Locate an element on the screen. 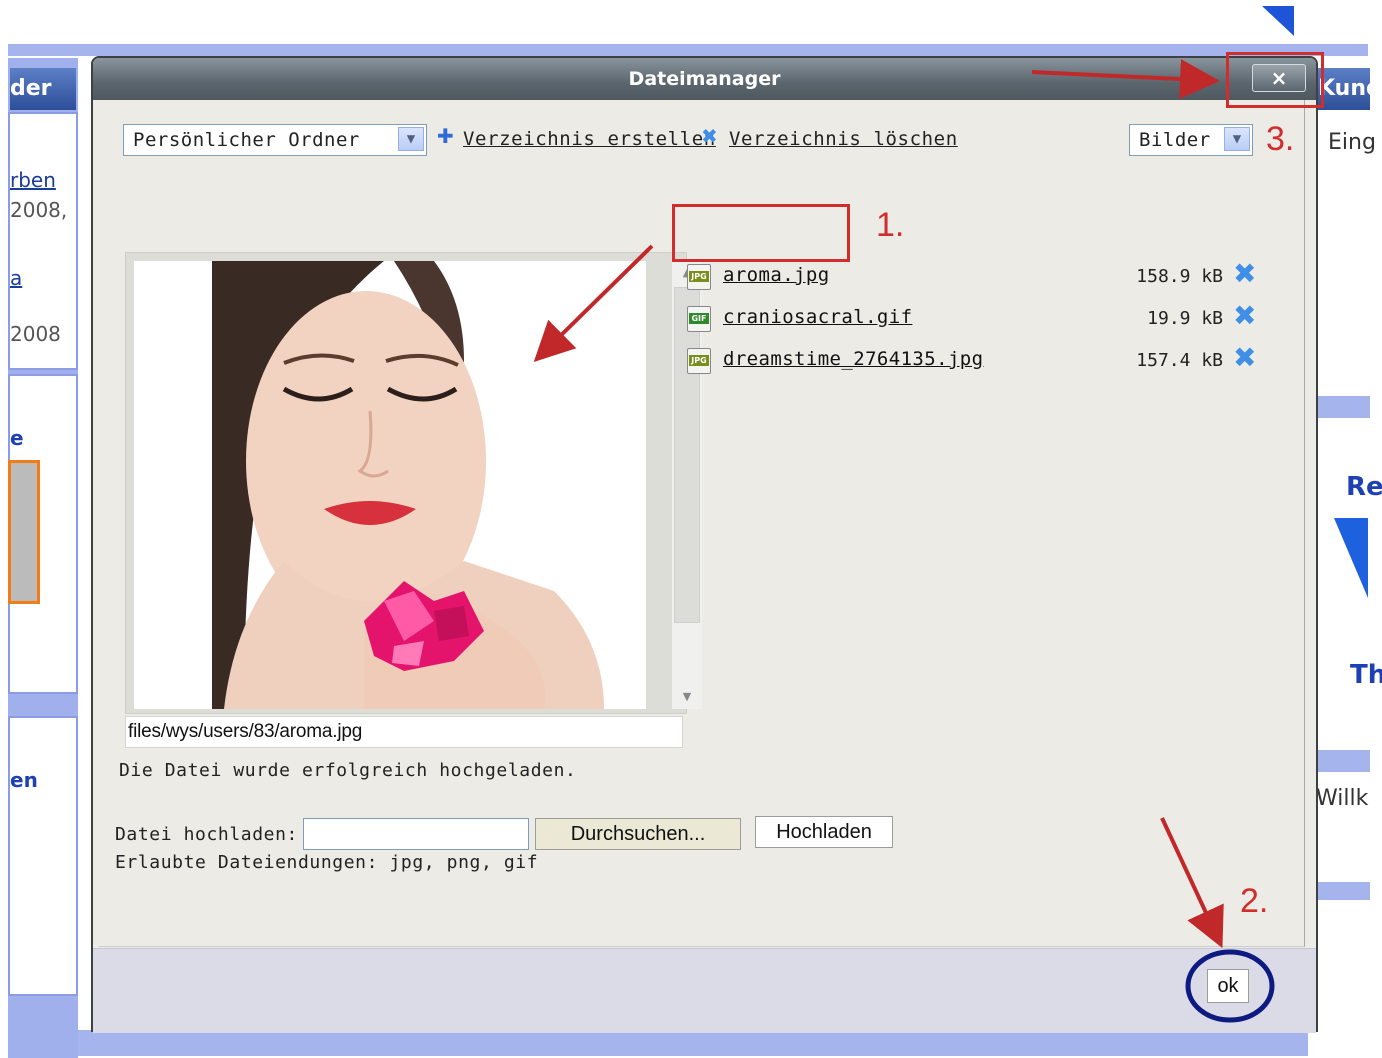 This screenshot has height=1058, width=1382. arrow-to-close is located at coordinates (1125, 79).